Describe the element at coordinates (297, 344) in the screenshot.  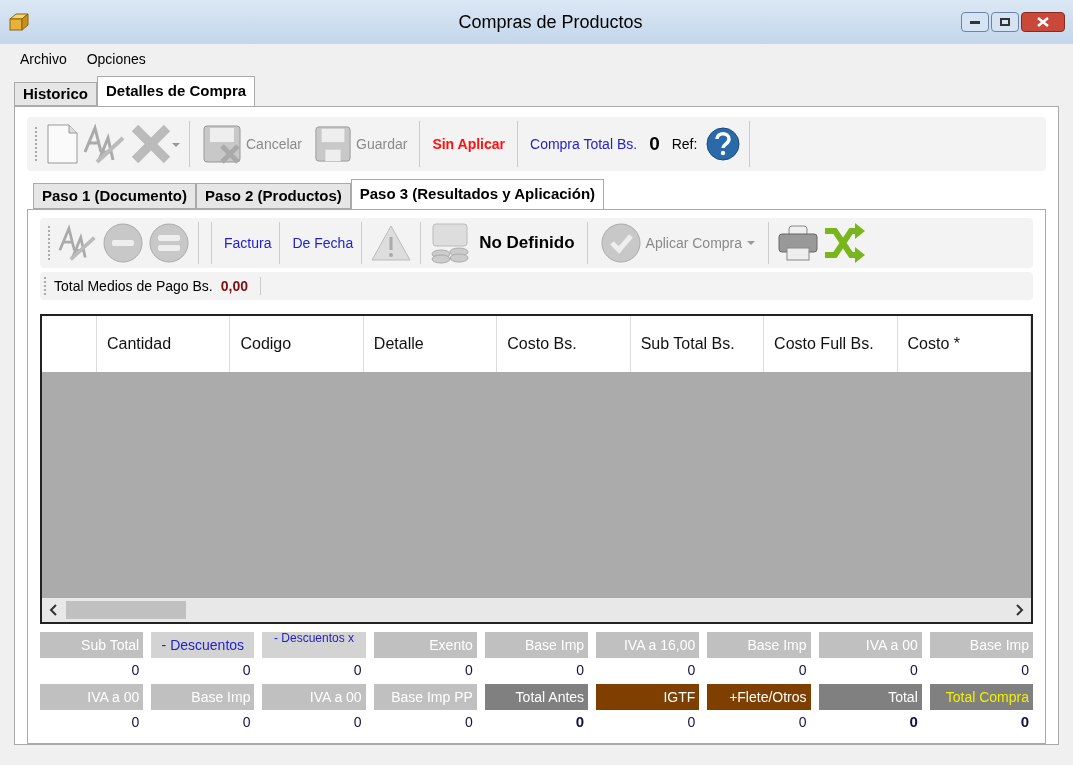
I see `column-header: Codigo` at that location.